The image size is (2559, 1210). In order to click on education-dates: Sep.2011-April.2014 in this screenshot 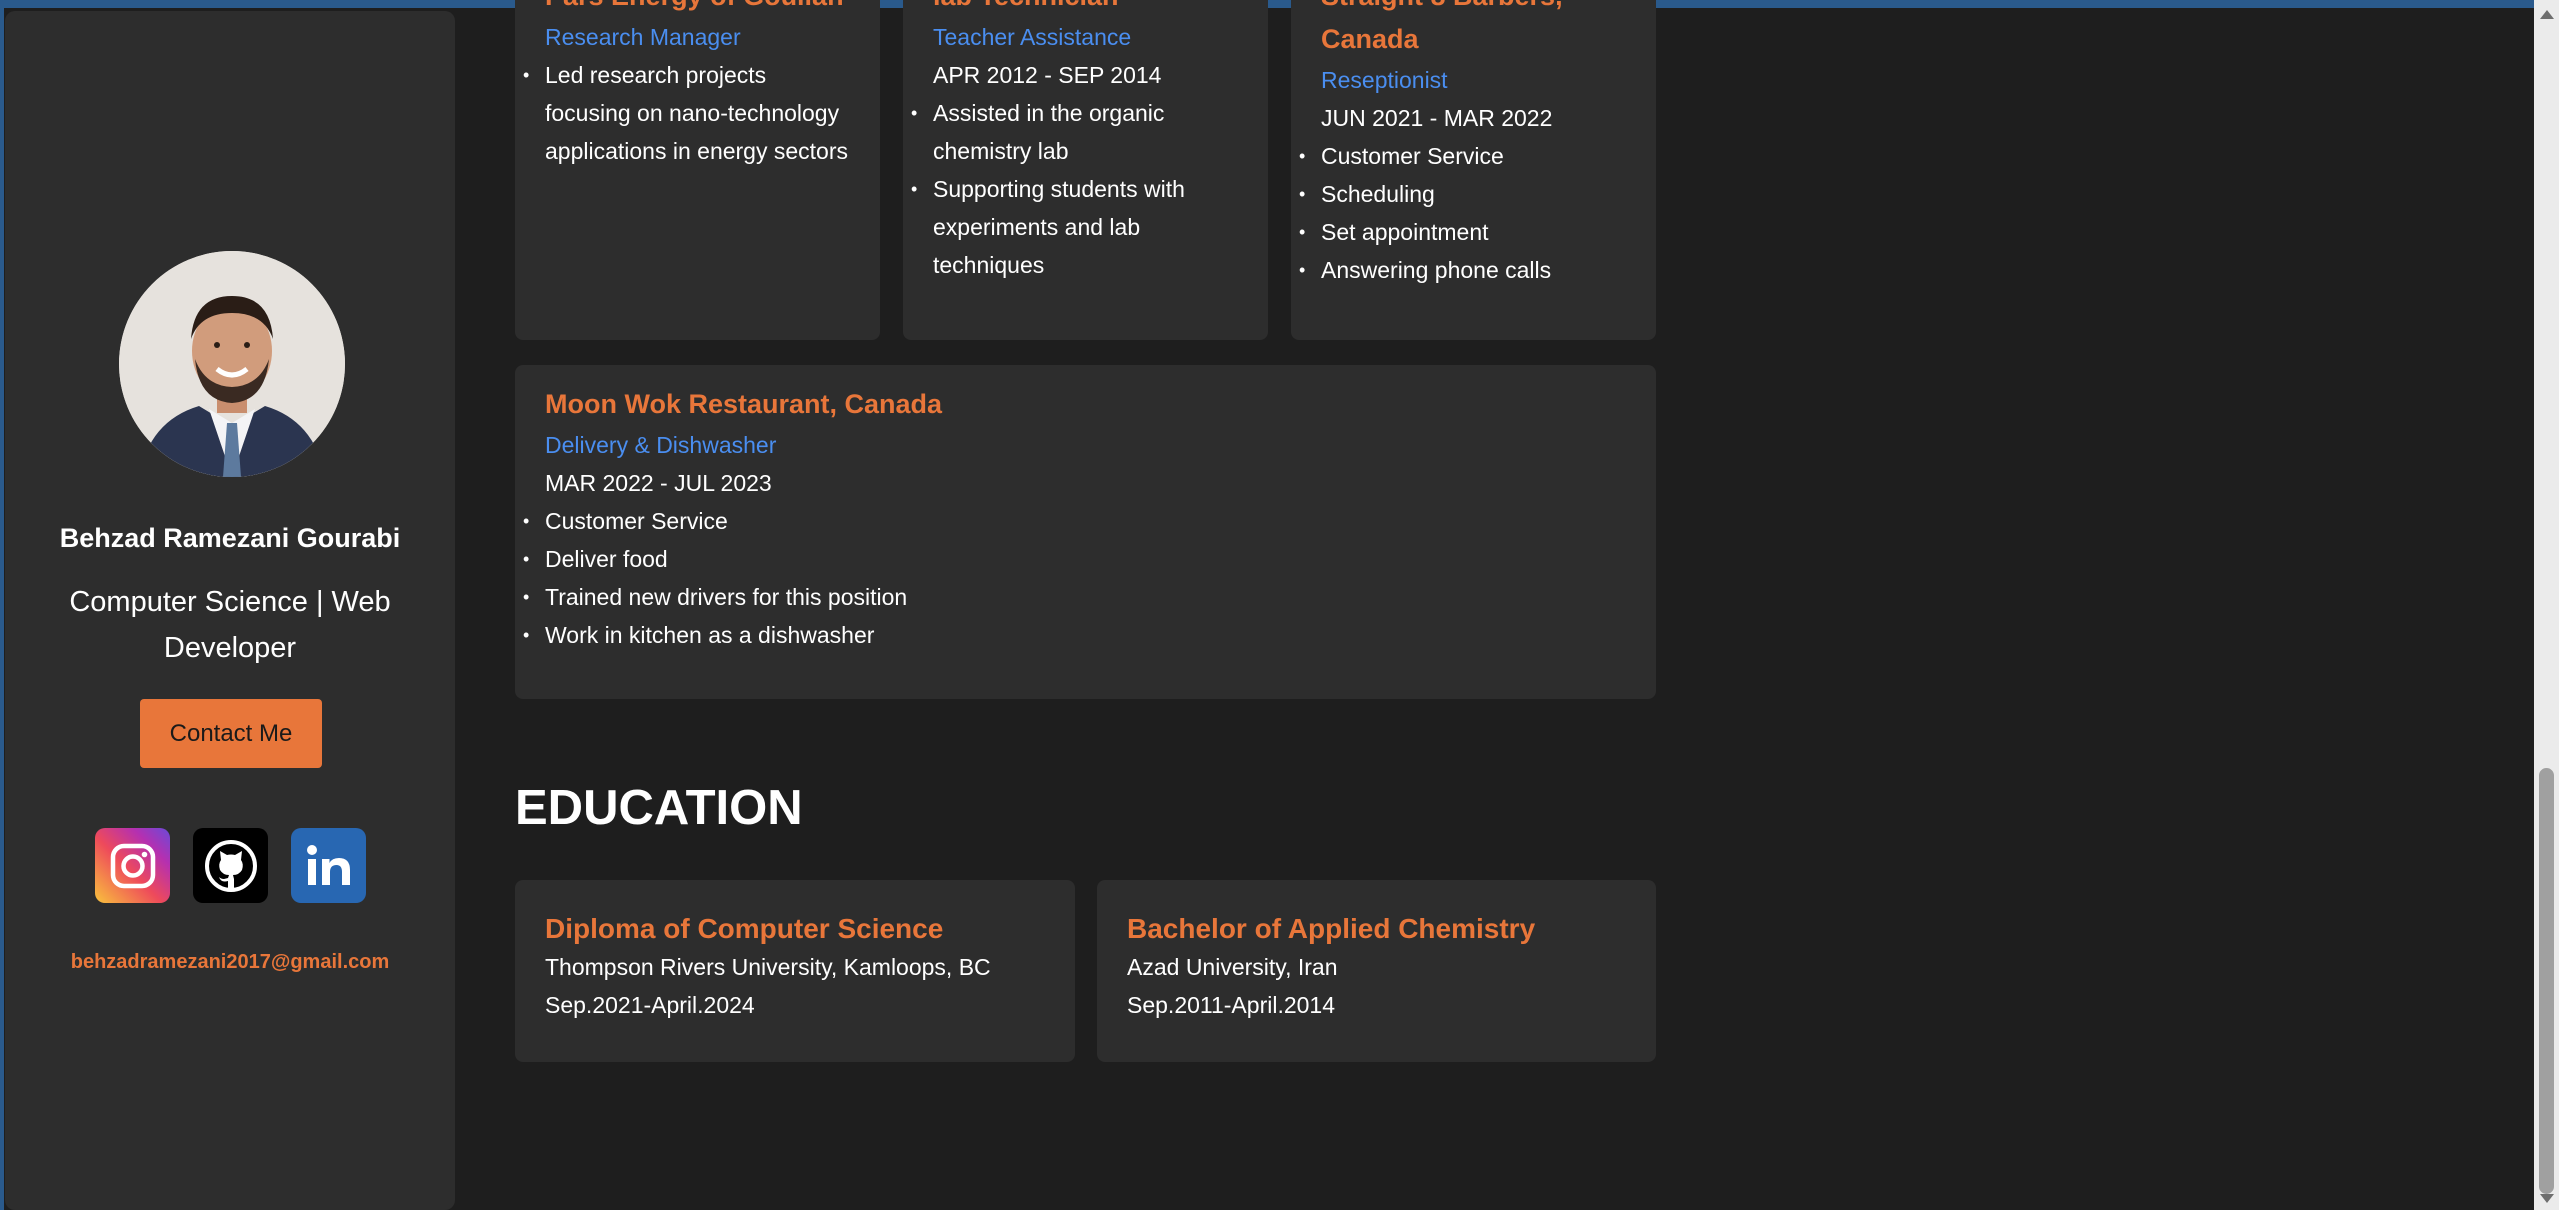, I will do `click(1231, 1005)`.